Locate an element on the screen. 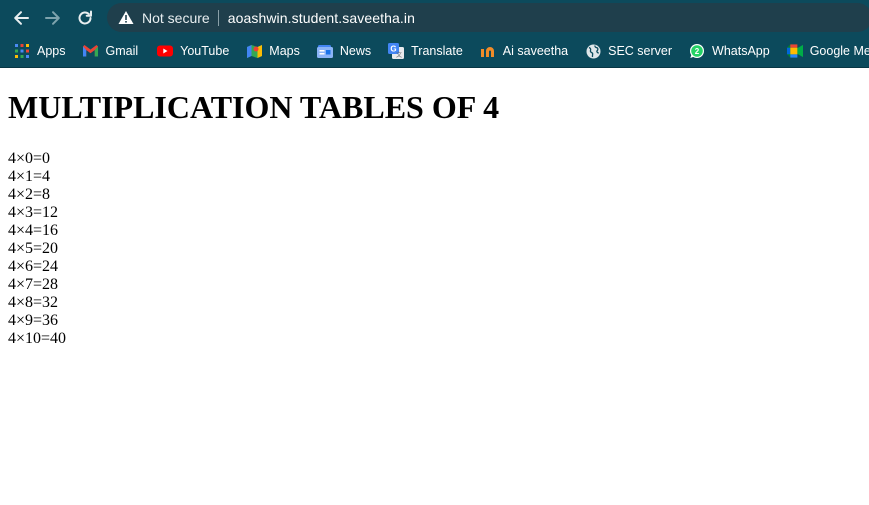 This screenshot has height=505, width=869. bookmark-whatsapp: 2 WhatsApp is located at coordinates (729, 51).